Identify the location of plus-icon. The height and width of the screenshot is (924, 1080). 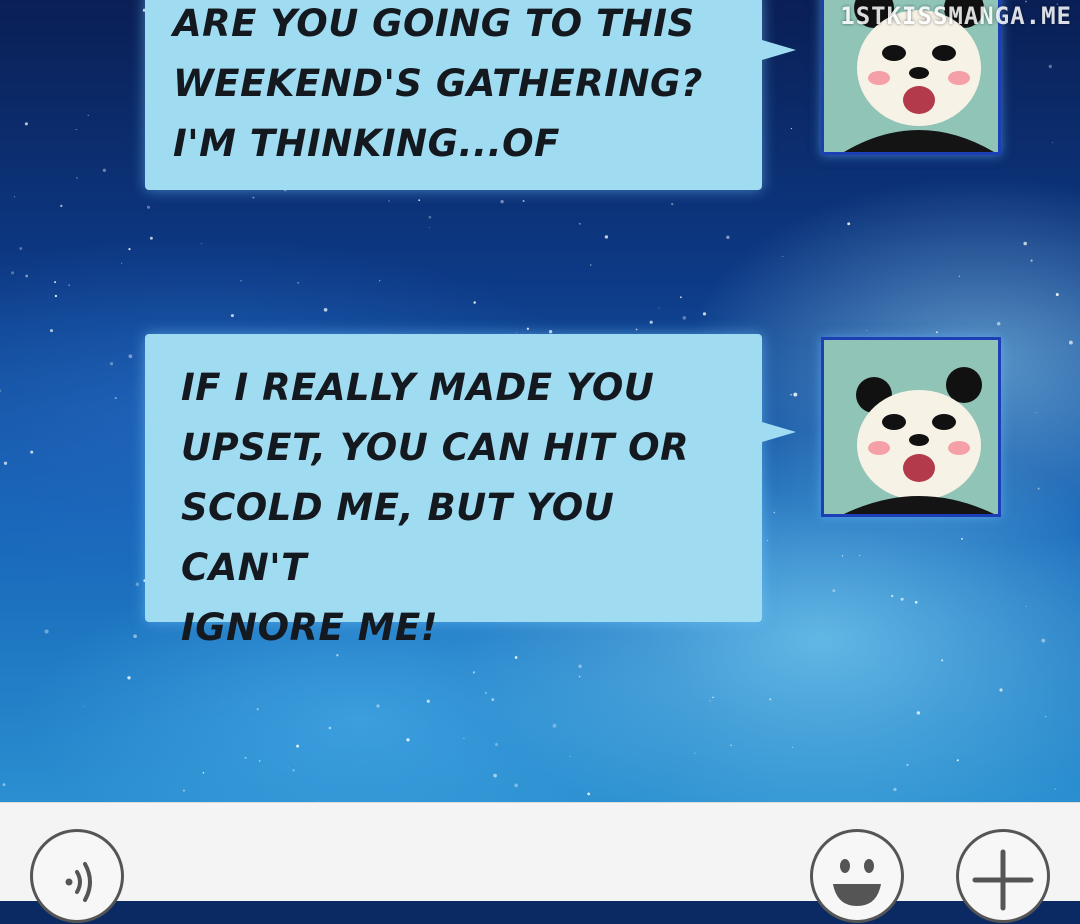
(1003, 880).